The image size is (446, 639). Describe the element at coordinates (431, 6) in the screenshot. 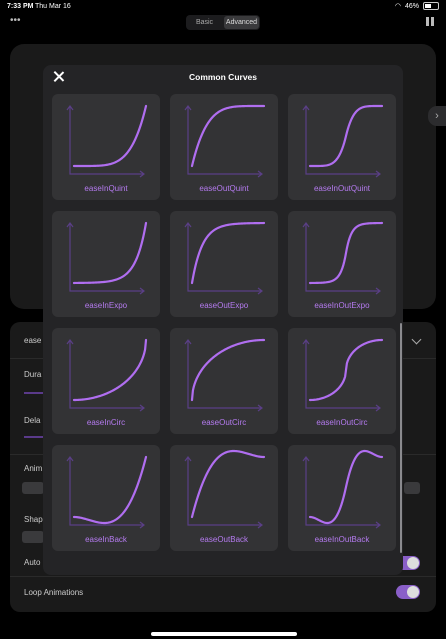

I see `battery-icon` at that location.